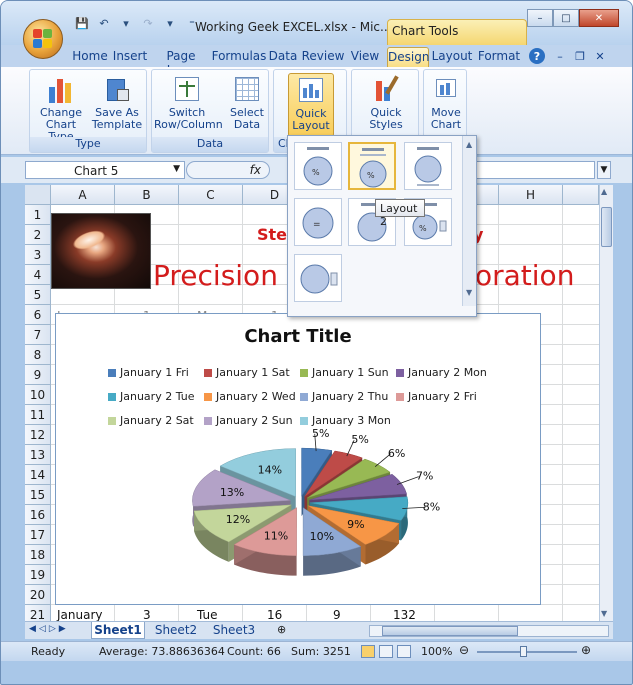 This screenshot has height=685, width=633. What do you see at coordinates (176, 630) in the screenshot?
I see `sheet-tab-2: Sheet2` at bounding box center [176, 630].